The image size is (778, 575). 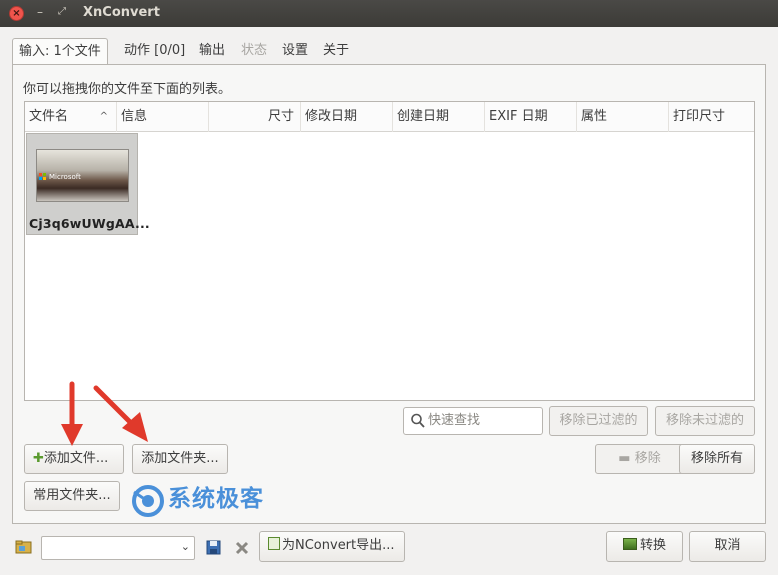 I want to click on convert-icon, so click(x=629, y=544).